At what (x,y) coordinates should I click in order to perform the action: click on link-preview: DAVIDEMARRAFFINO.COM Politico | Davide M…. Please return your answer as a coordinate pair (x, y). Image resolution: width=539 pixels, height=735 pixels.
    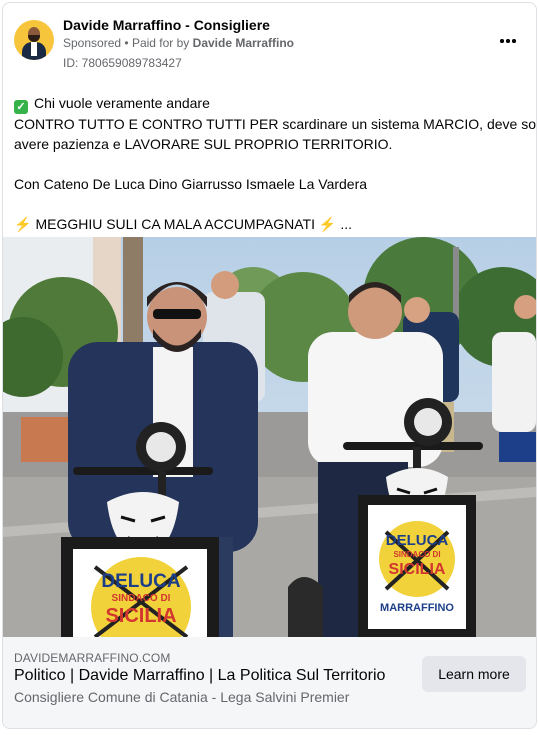
    Looking at the image, I should click on (269, 682).